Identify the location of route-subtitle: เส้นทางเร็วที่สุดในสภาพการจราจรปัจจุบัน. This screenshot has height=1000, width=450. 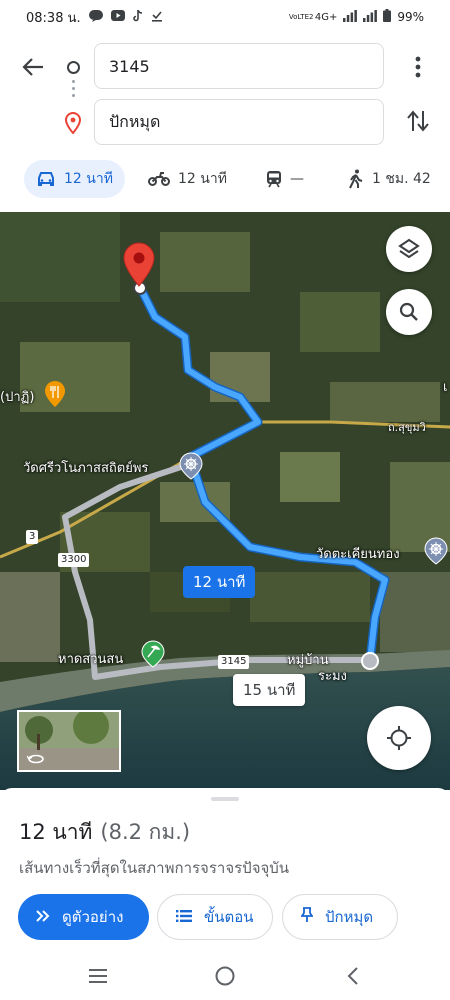
(154, 868).